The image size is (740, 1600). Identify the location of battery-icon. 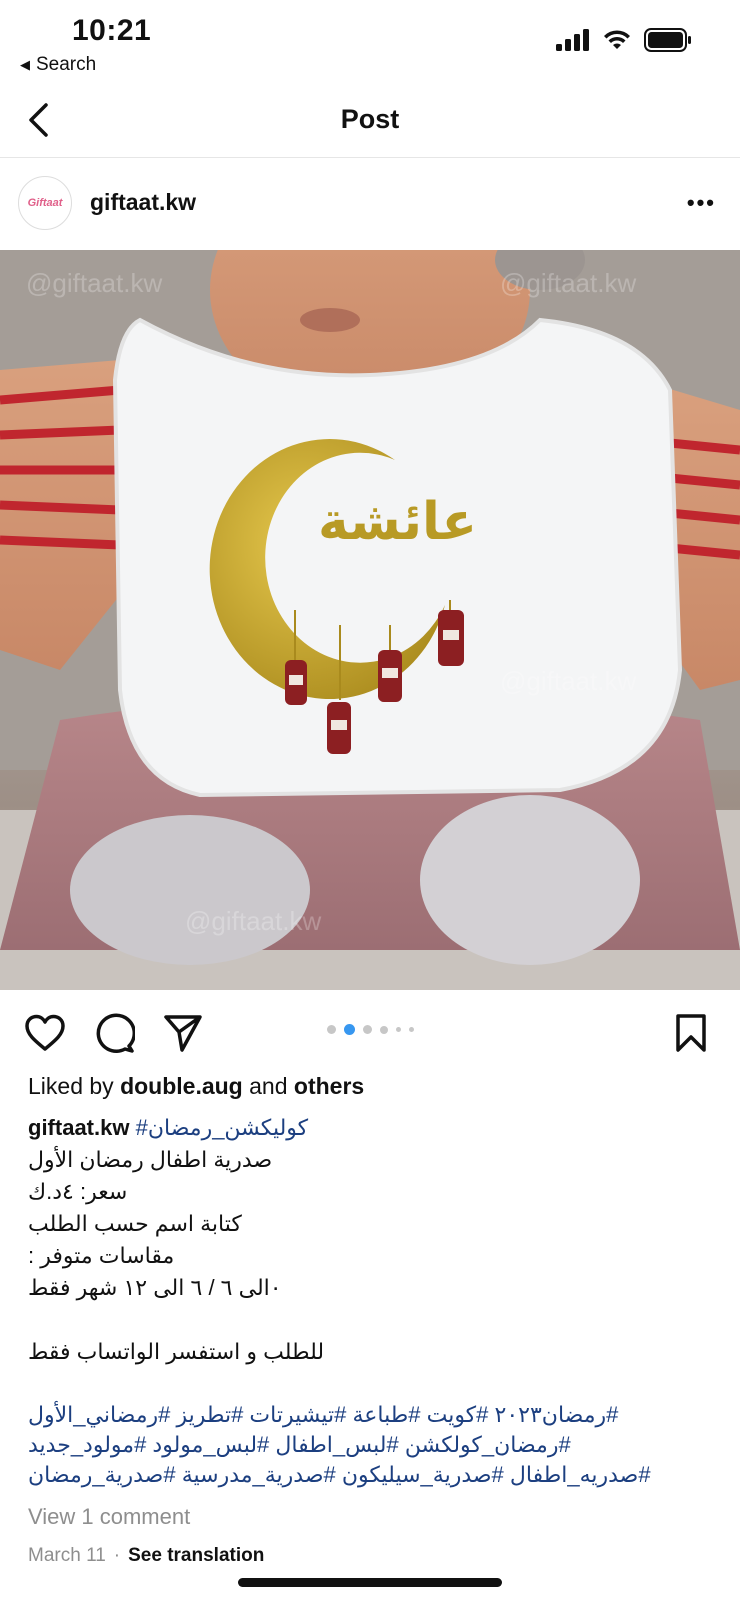
(668, 42).